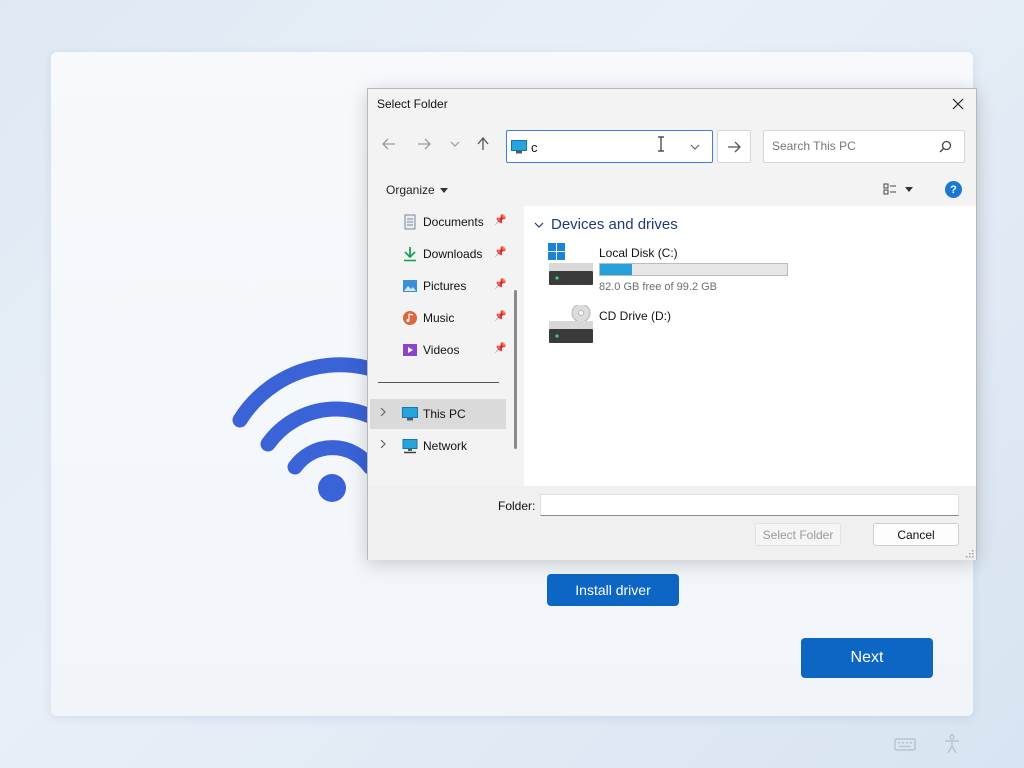  What do you see at coordinates (945, 146) in the screenshot?
I see `search-icon` at bounding box center [945, 146].